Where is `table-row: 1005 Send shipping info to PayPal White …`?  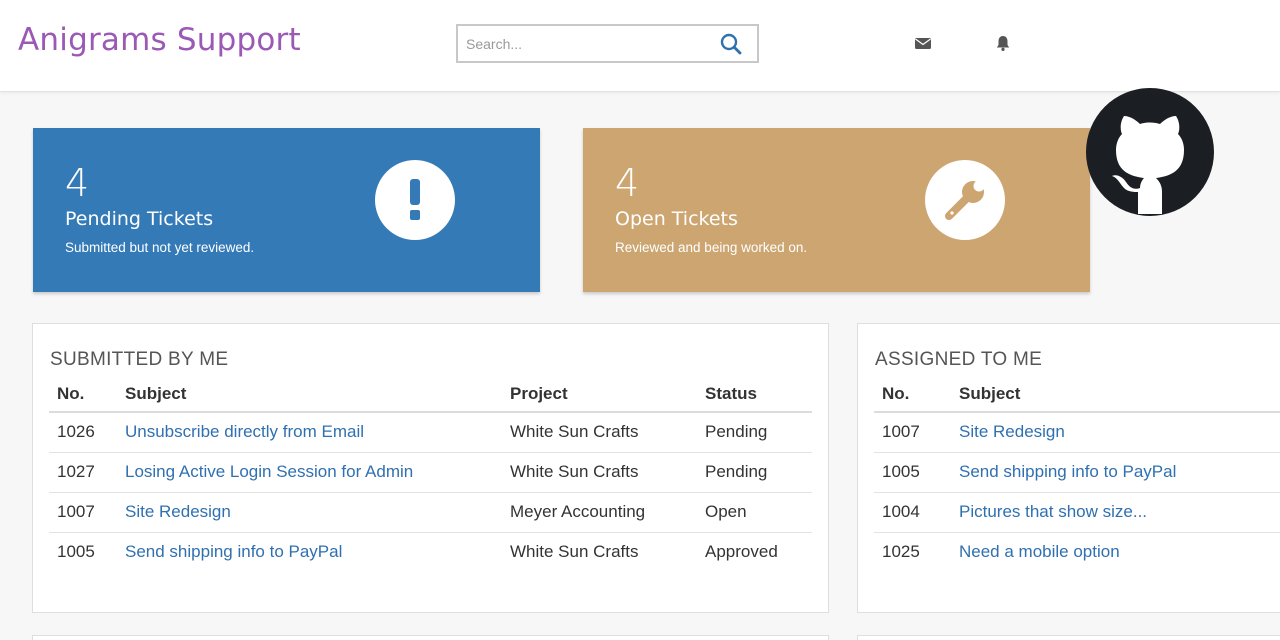 table-row: 1005 Send shipping info to PayPal White … is located at coordinates (430, 552).